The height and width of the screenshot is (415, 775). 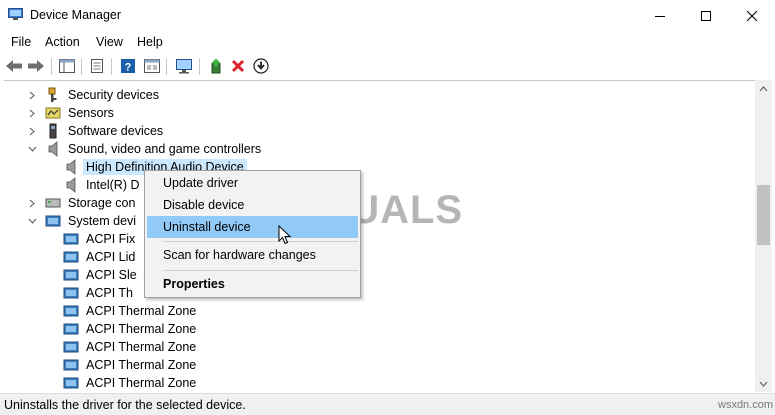 I want to click on mouse-cursor-icon, so click(x=285, y=235).